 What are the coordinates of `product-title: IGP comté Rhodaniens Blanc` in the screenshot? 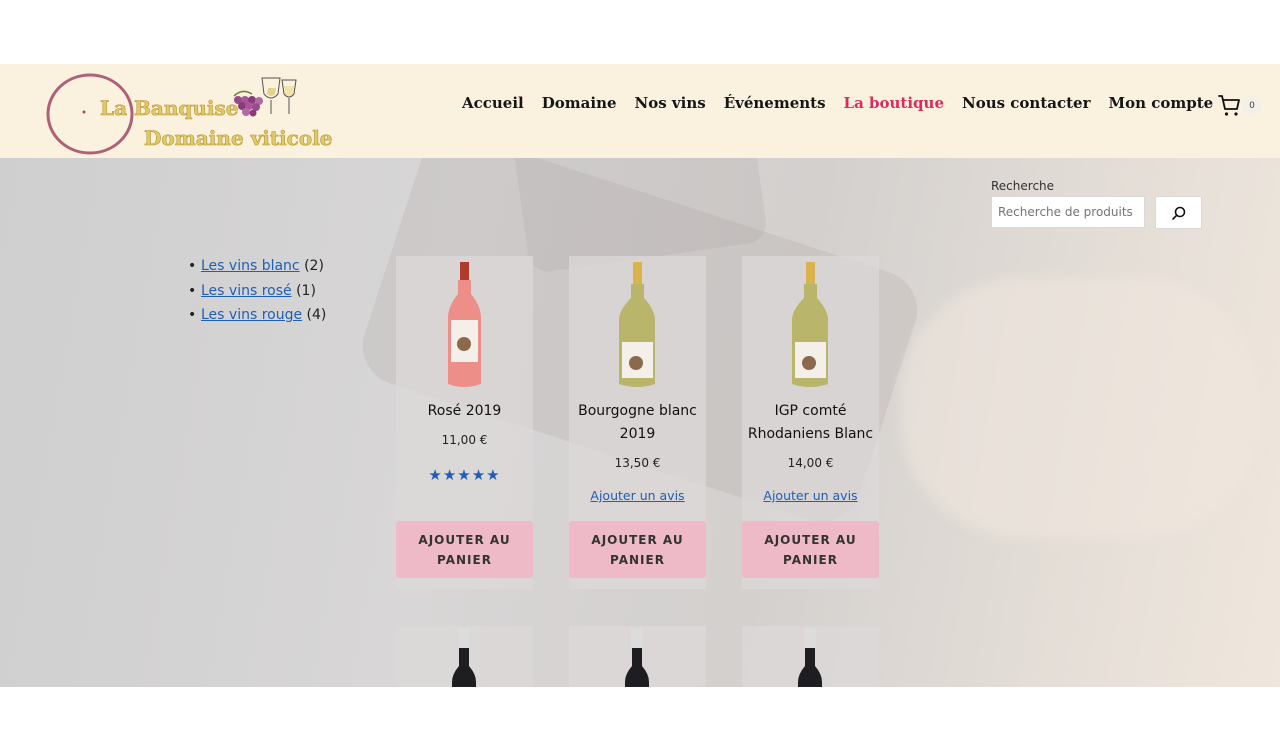 It's located at (810, 423).